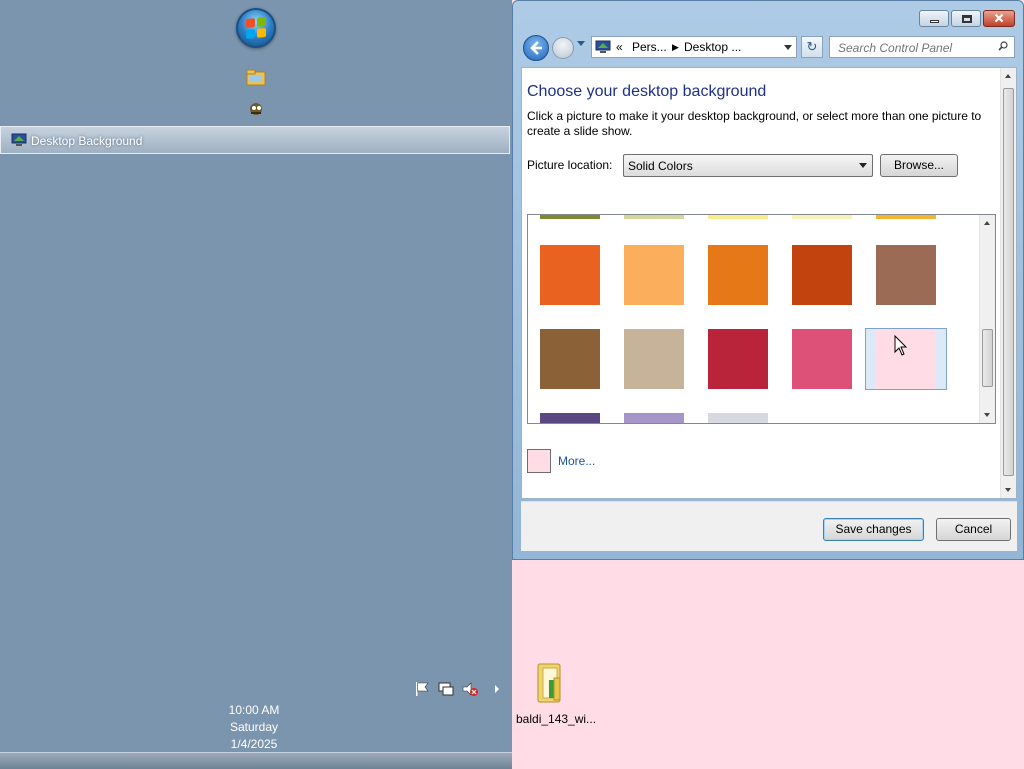 The width and height of the screenshot is (1024, 769). What do you see at coordinates (539, 461) in the screenshot?
I see `more-colors-swatch` at bounding box center [539, 461].